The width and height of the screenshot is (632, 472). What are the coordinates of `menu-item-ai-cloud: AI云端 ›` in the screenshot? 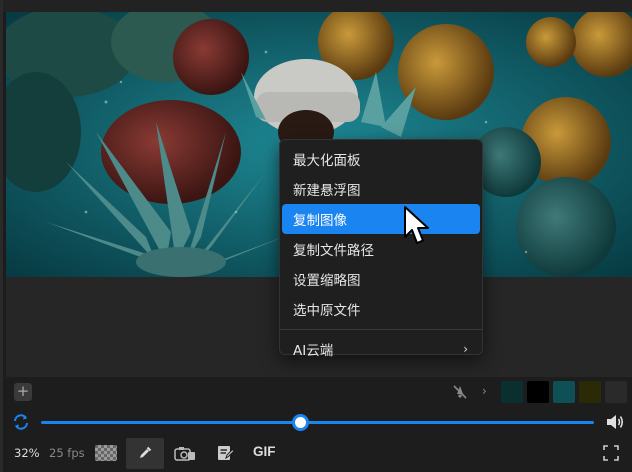 It's located at (381, 349).